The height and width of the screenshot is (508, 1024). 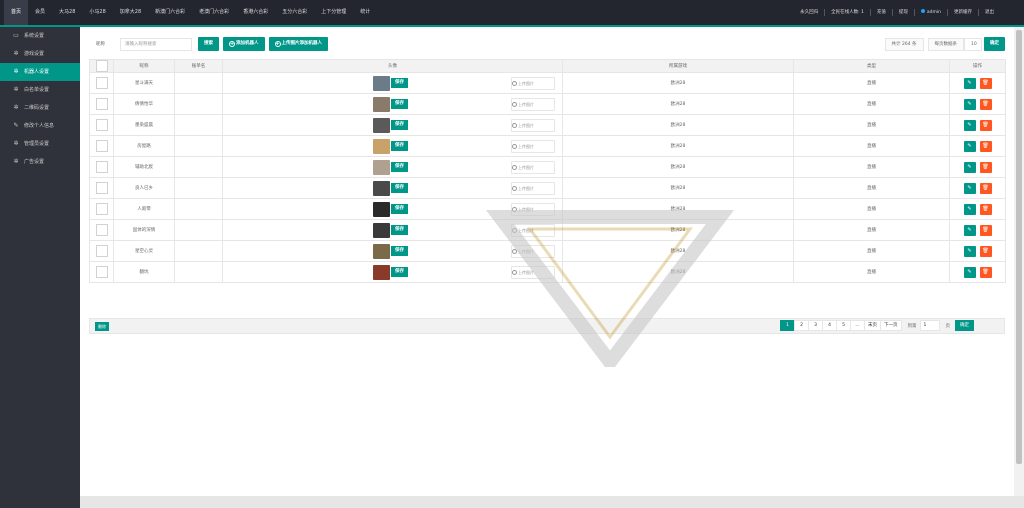 I want to click on top-nav-item: 新澳门六合彩, so click(x=170, y=12).